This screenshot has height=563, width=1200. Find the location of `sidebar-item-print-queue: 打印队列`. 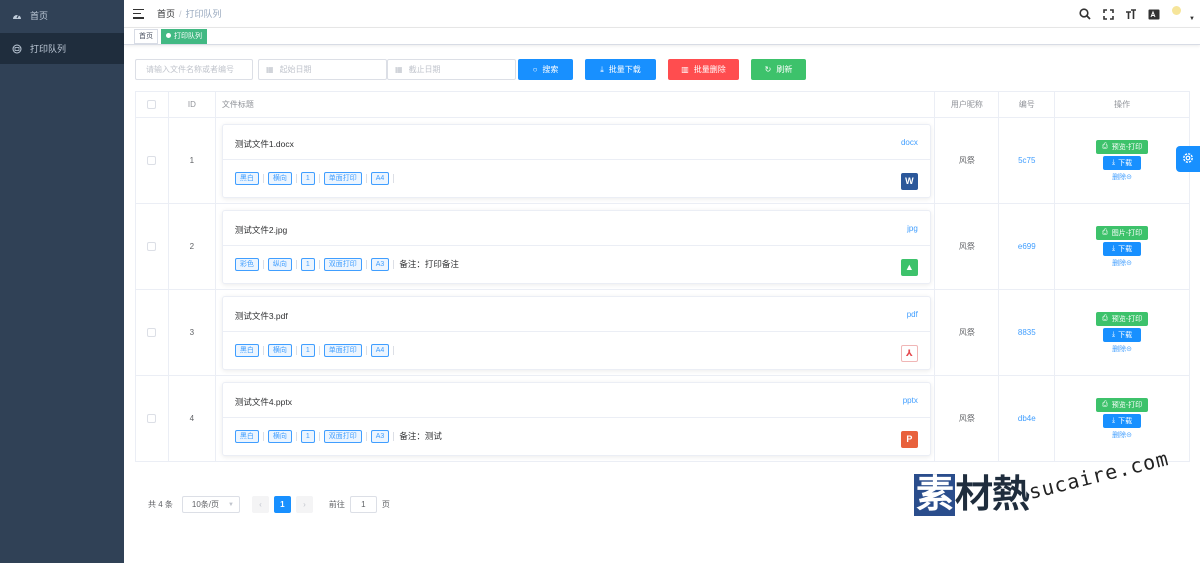

sidebar-item-print-queue: 打印队列 is located at coordinates (62, 48).